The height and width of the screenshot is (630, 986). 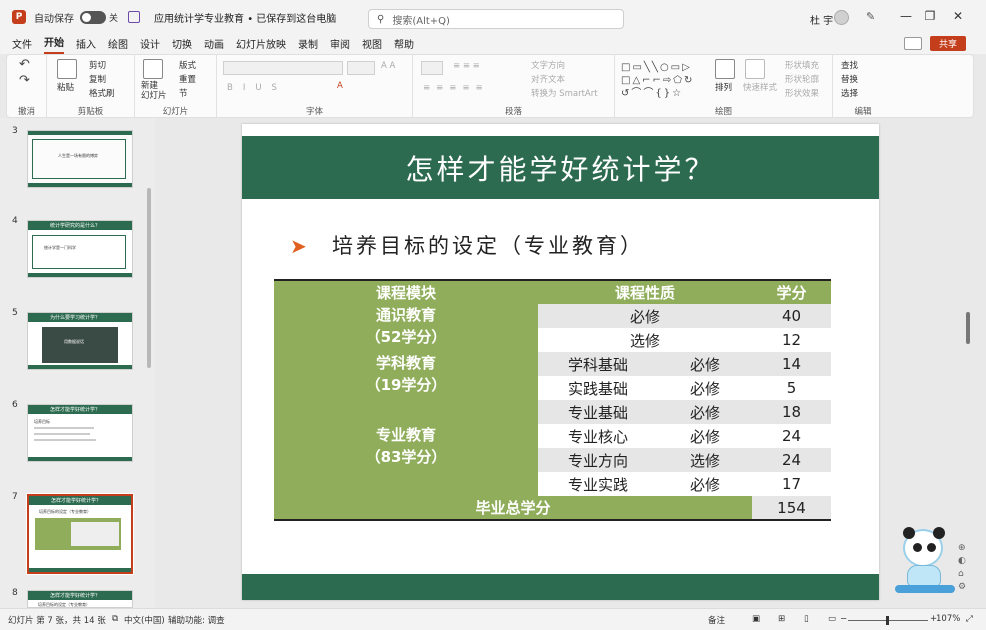 What do you see at coordinates (80, 249) in the screenshot?
I see `slide-thumbnail-4: 统计学研究的是什么？ 统计学是一门科学` at bounding box center [80, 249].